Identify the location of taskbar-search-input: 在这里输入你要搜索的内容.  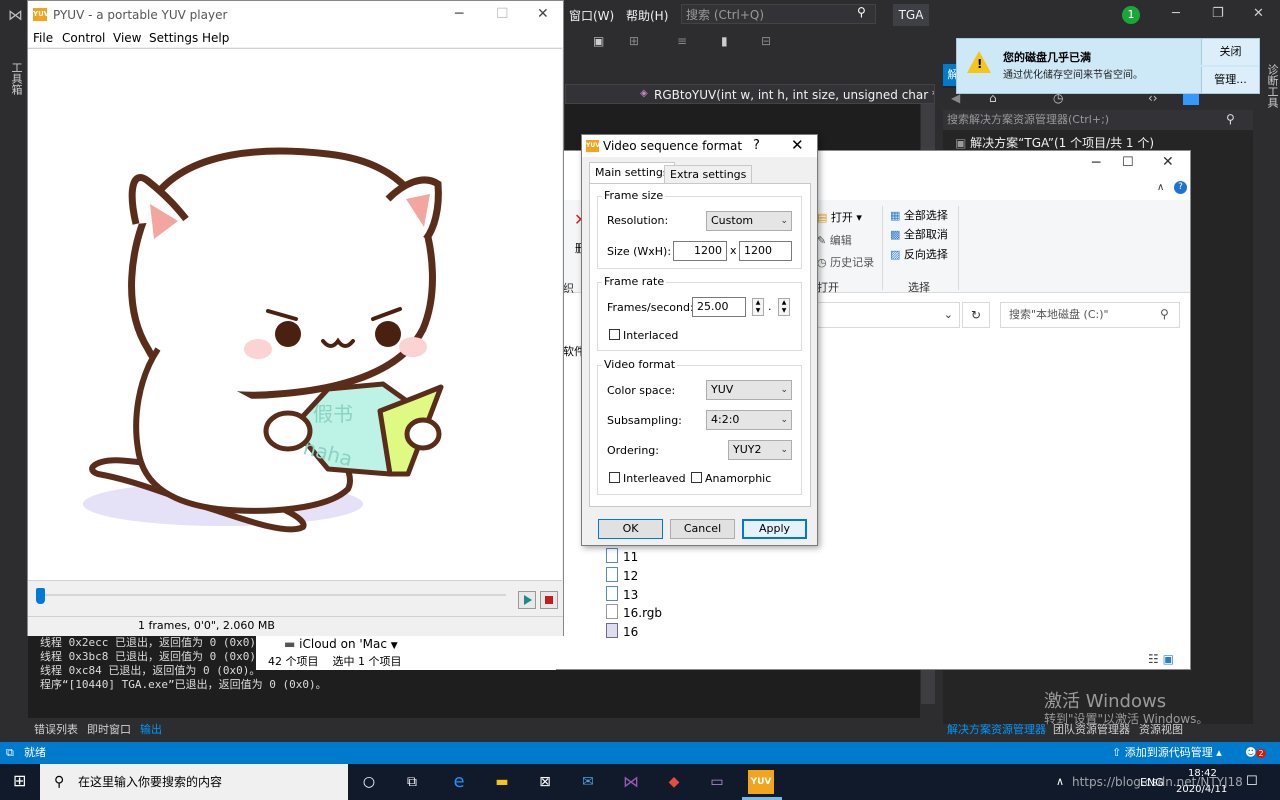
(194, 782).